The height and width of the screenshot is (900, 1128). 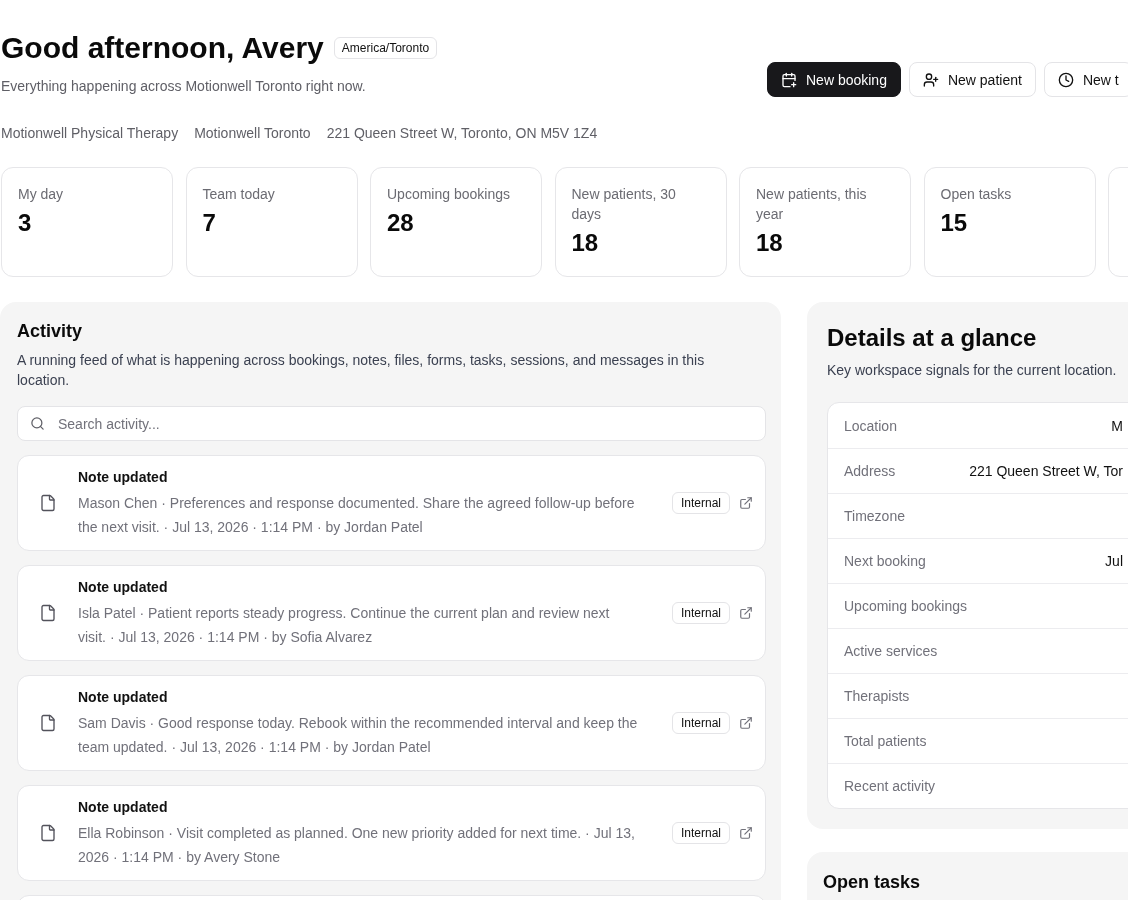 I want to click on stat-label: Team today, so click(x=239, y=194).